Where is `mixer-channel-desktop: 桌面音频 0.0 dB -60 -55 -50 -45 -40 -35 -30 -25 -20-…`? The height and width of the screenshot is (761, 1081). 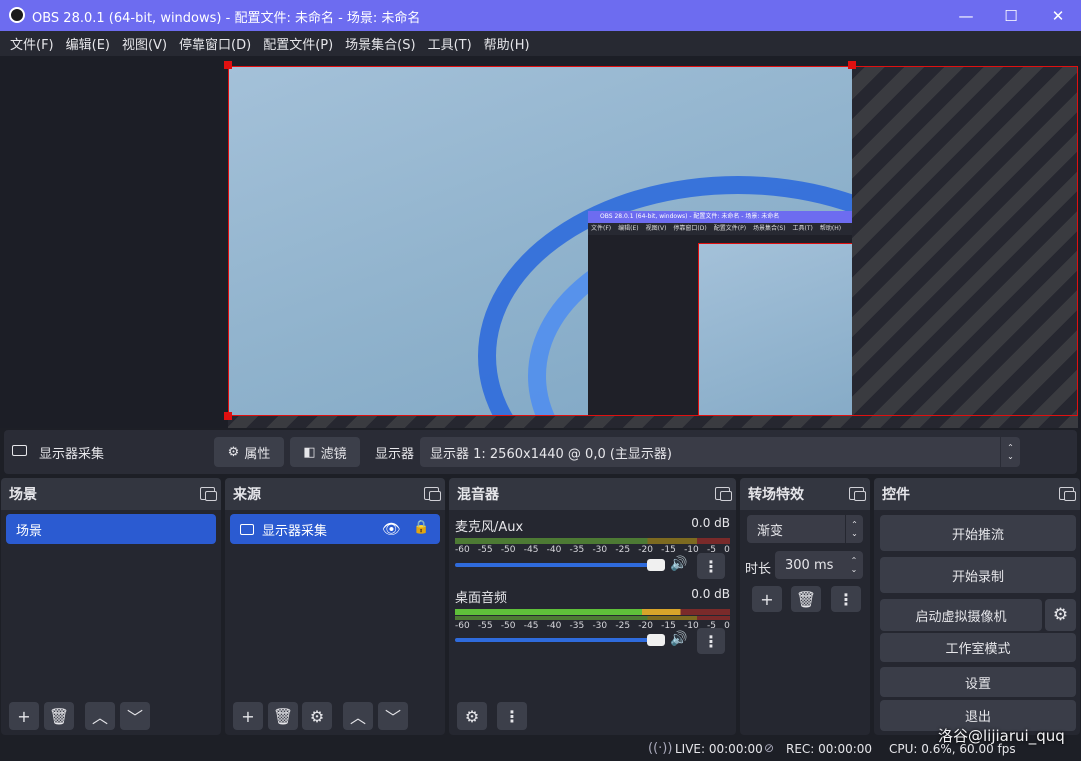
mixer-channel-desktop: 桌面音频 0.0 dB -60 -55 -50 -45 -40 -35 -30 -25 -20-… is located at coordinates (592, 609).